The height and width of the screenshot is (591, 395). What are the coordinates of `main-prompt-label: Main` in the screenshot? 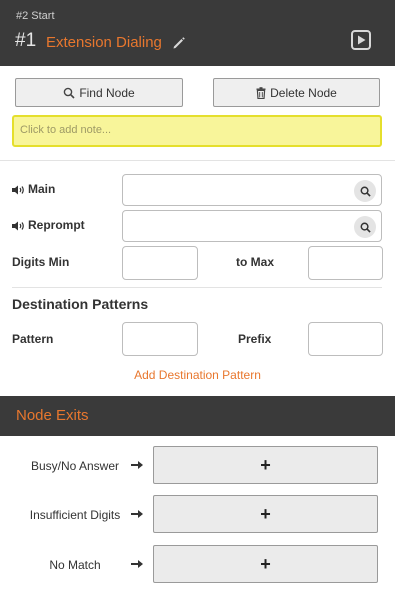 It's located at (33, 189).